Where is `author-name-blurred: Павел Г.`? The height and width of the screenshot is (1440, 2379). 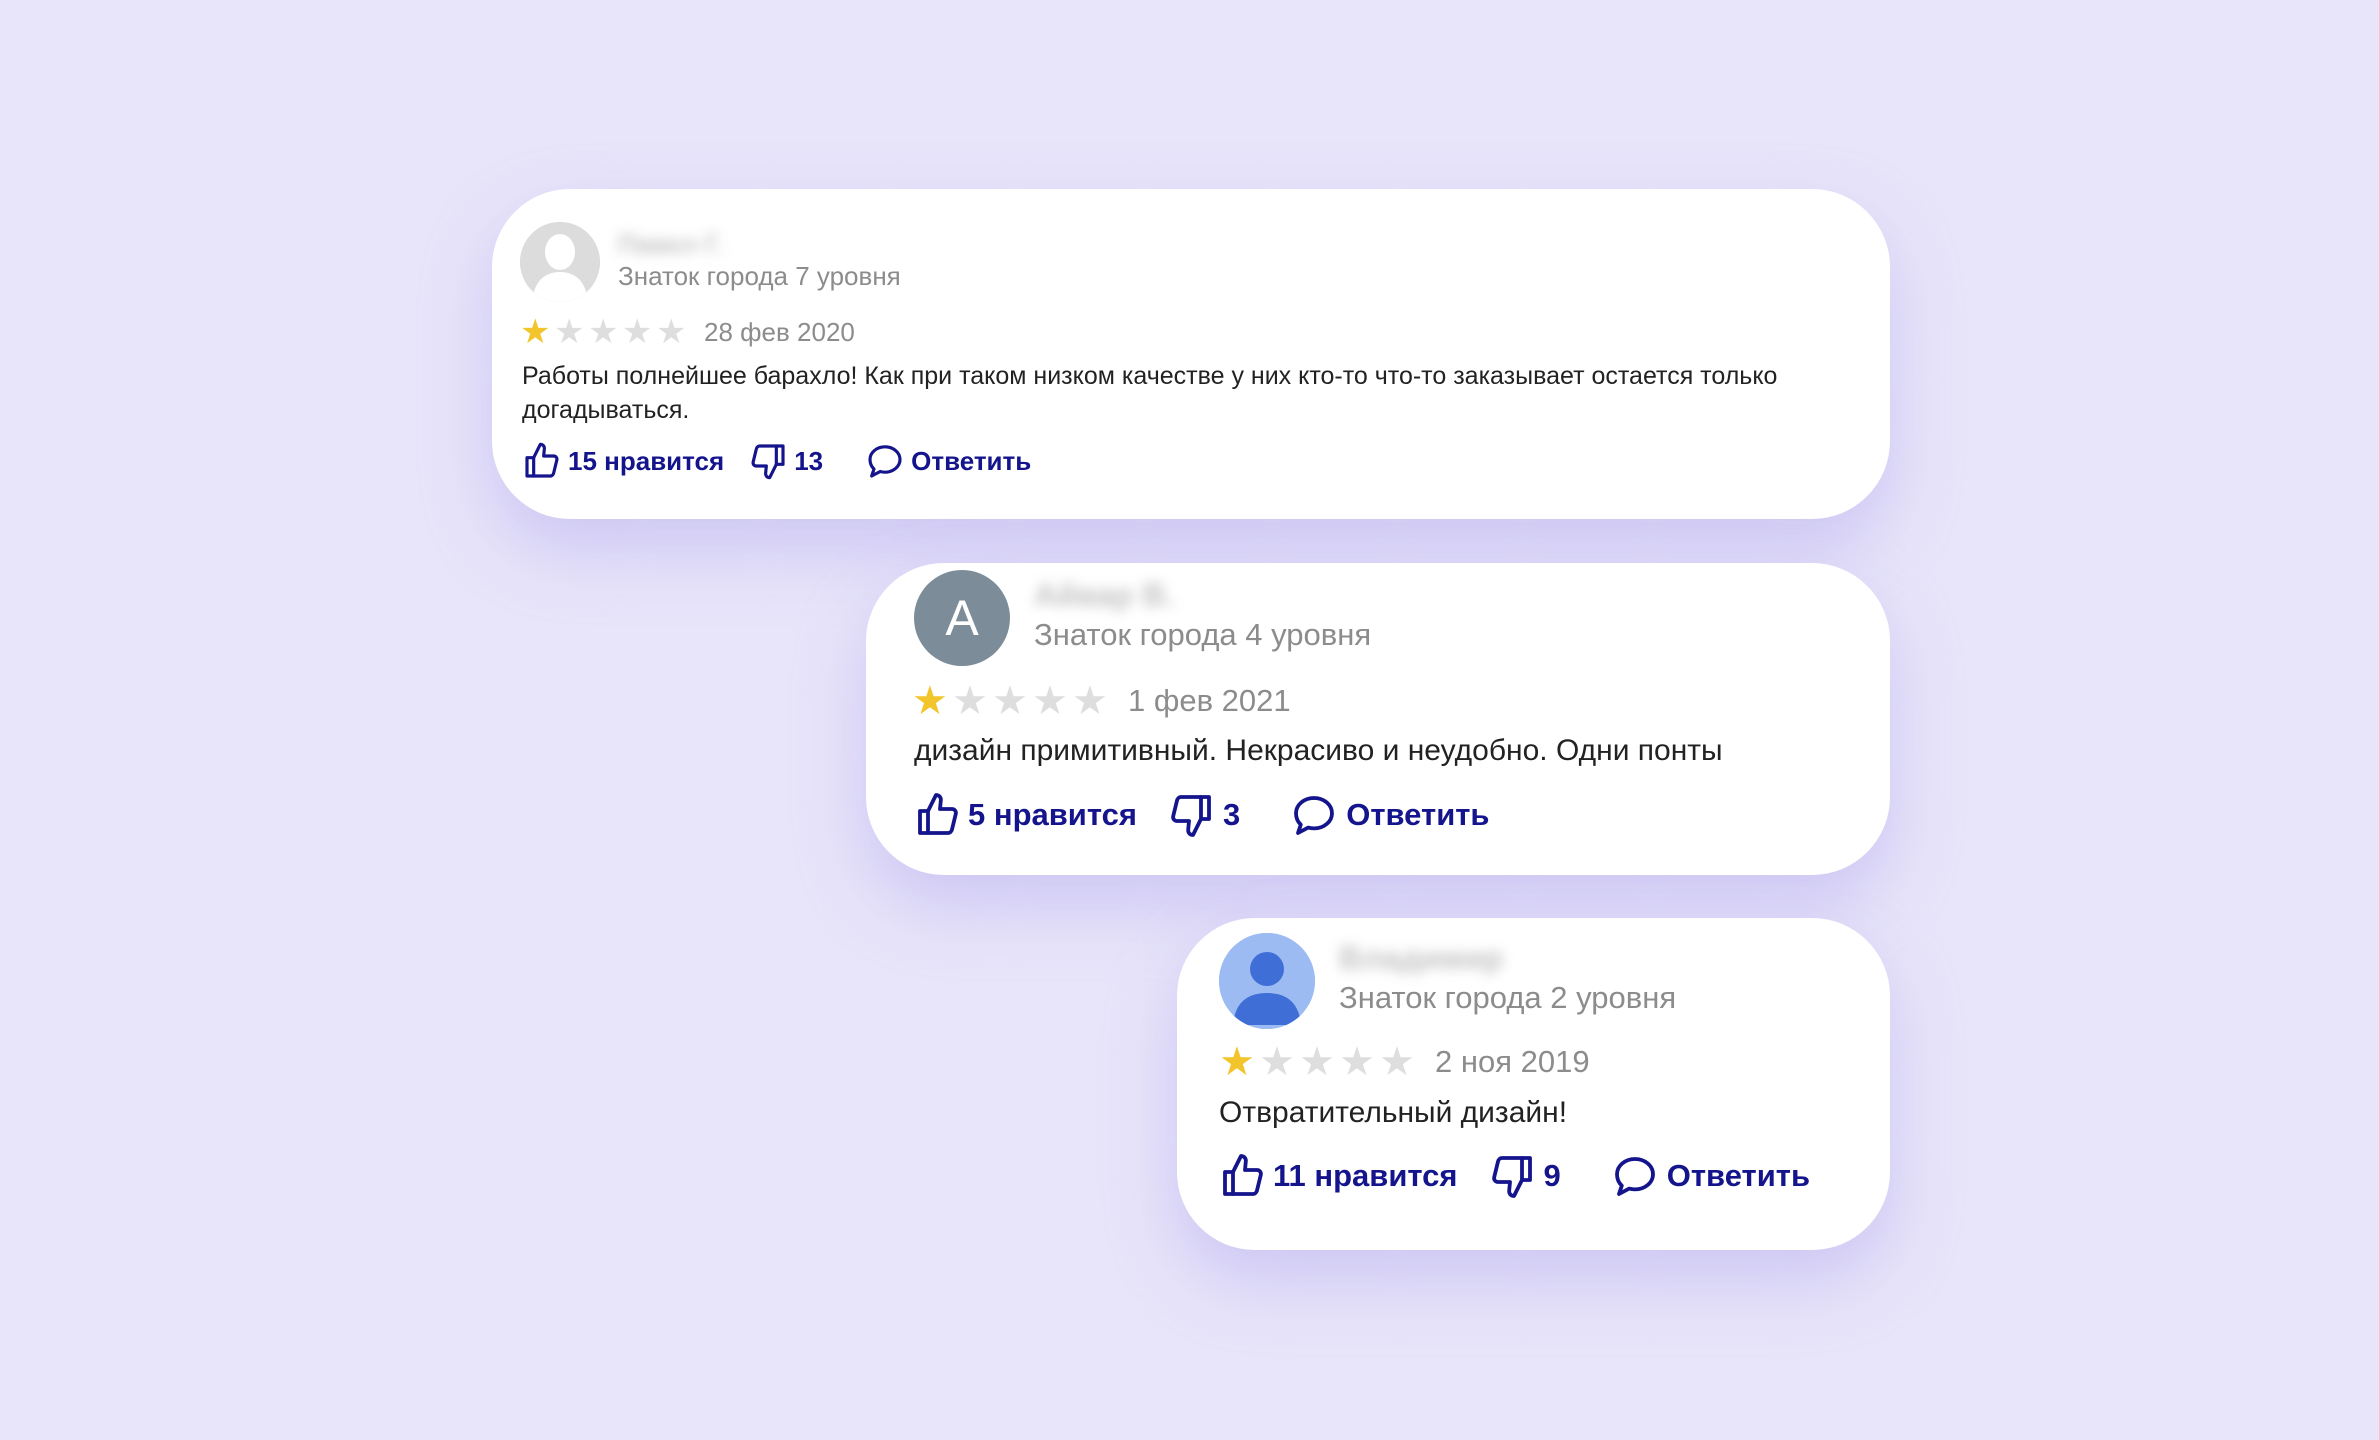 author-name-blurred: Павел Г. is located at coordinates (759, 245).